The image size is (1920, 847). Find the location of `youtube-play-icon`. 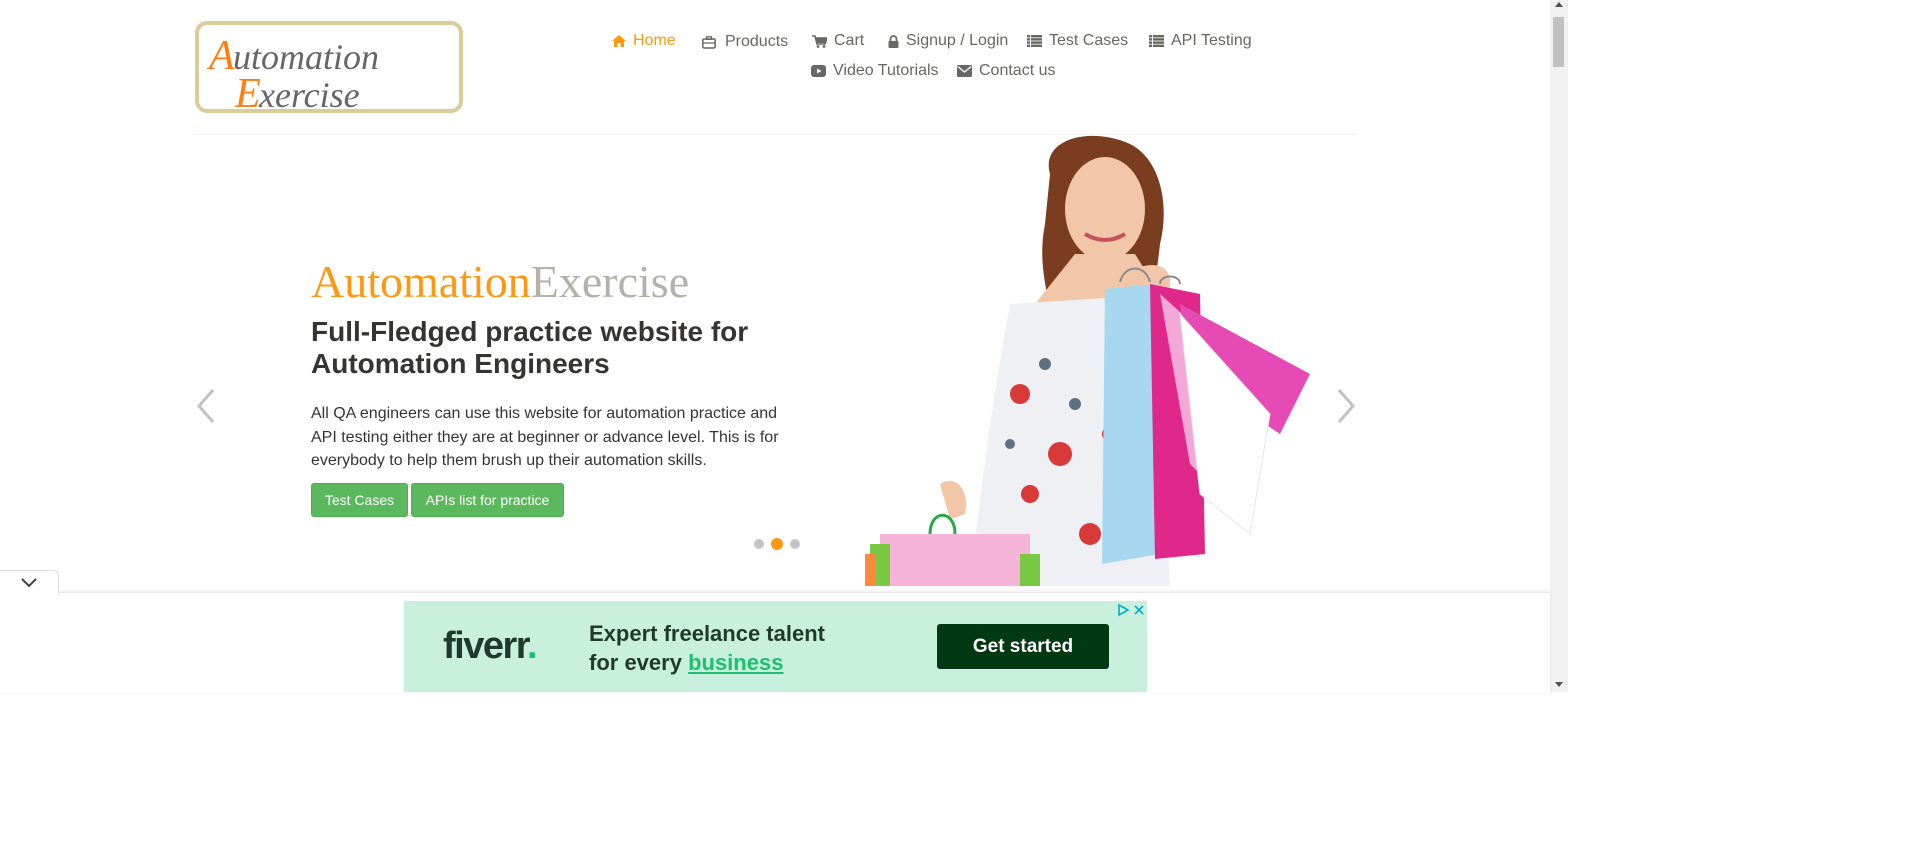

youtube-play-icon is located at coordinates (818, 71).